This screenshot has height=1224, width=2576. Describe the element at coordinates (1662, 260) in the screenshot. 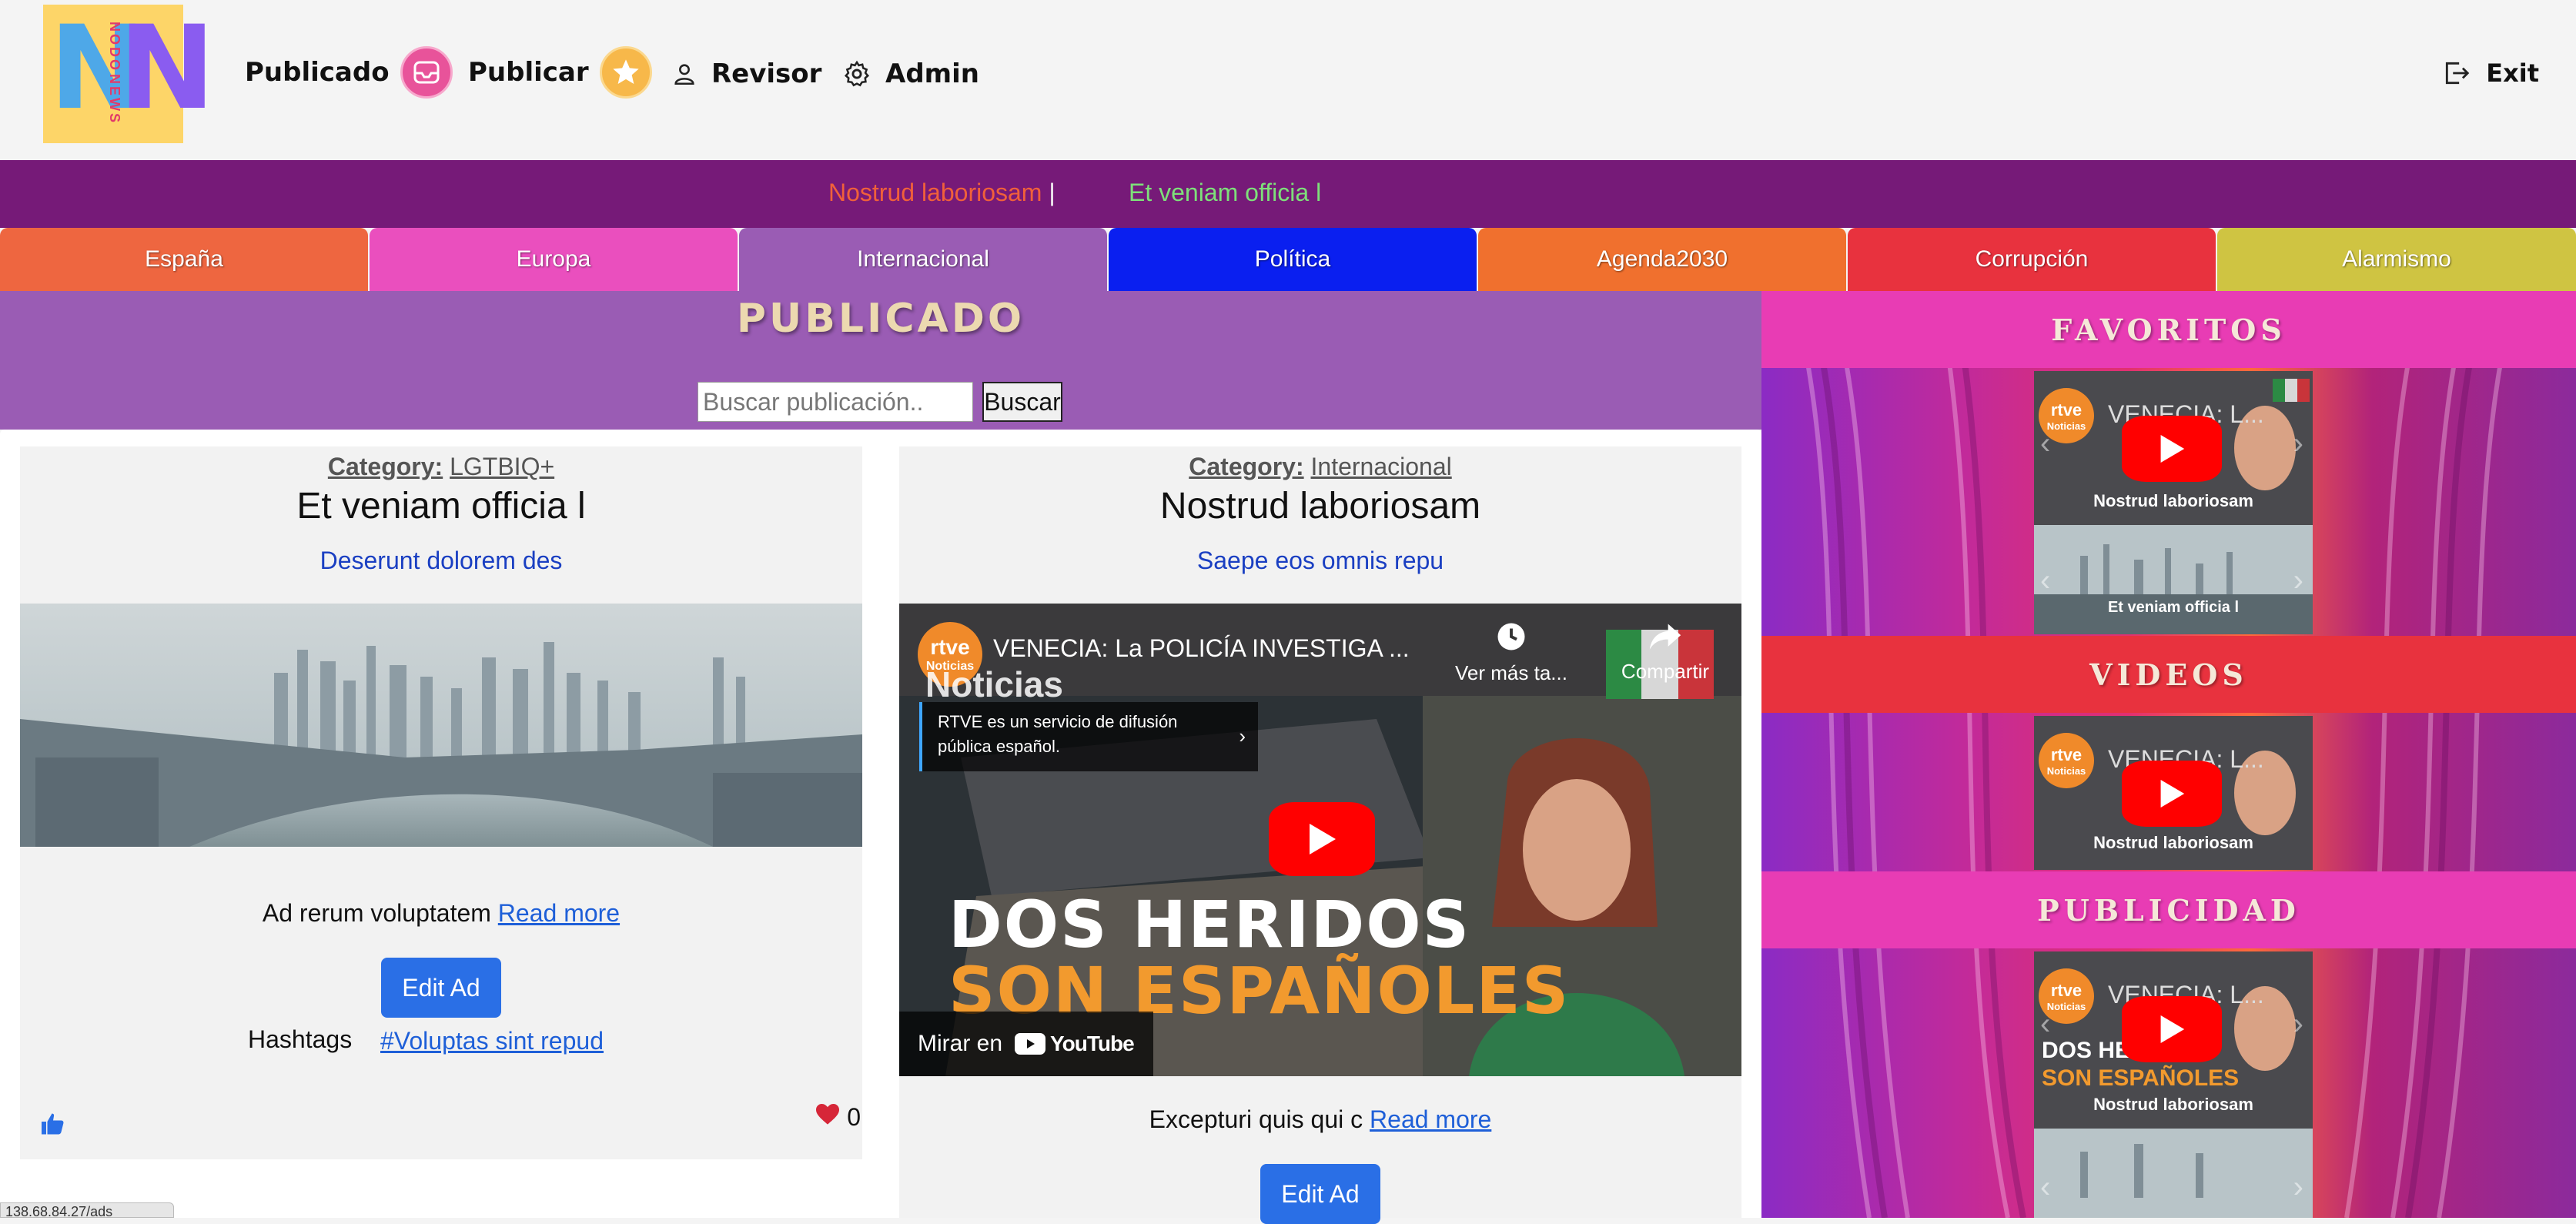

I see `tab-agenda2030: Agenda2030` at that location.